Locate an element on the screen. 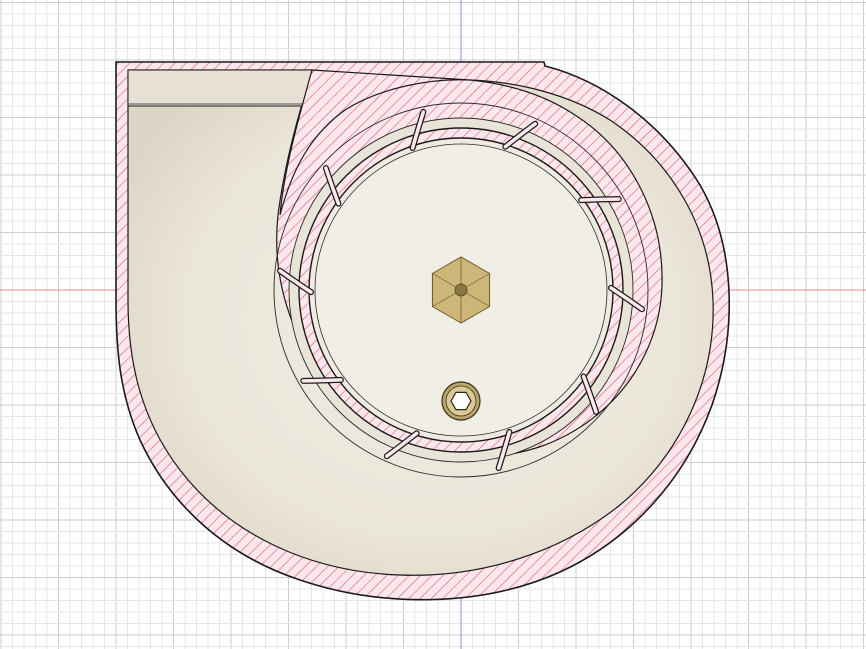  hex-socket-bolt-icon is located at coordinates (461, 401).